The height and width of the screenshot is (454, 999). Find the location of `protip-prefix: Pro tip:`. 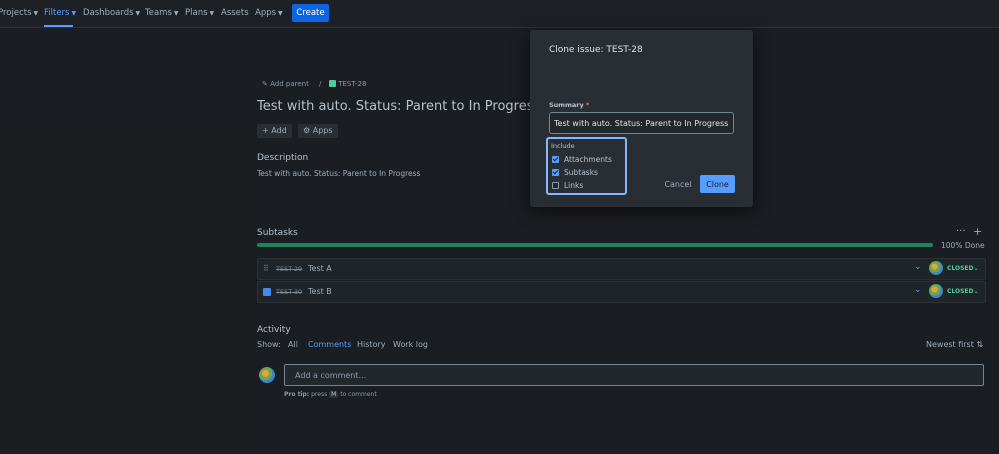

protip-prefix: Pro tip: is located at coordinates (297, 394).